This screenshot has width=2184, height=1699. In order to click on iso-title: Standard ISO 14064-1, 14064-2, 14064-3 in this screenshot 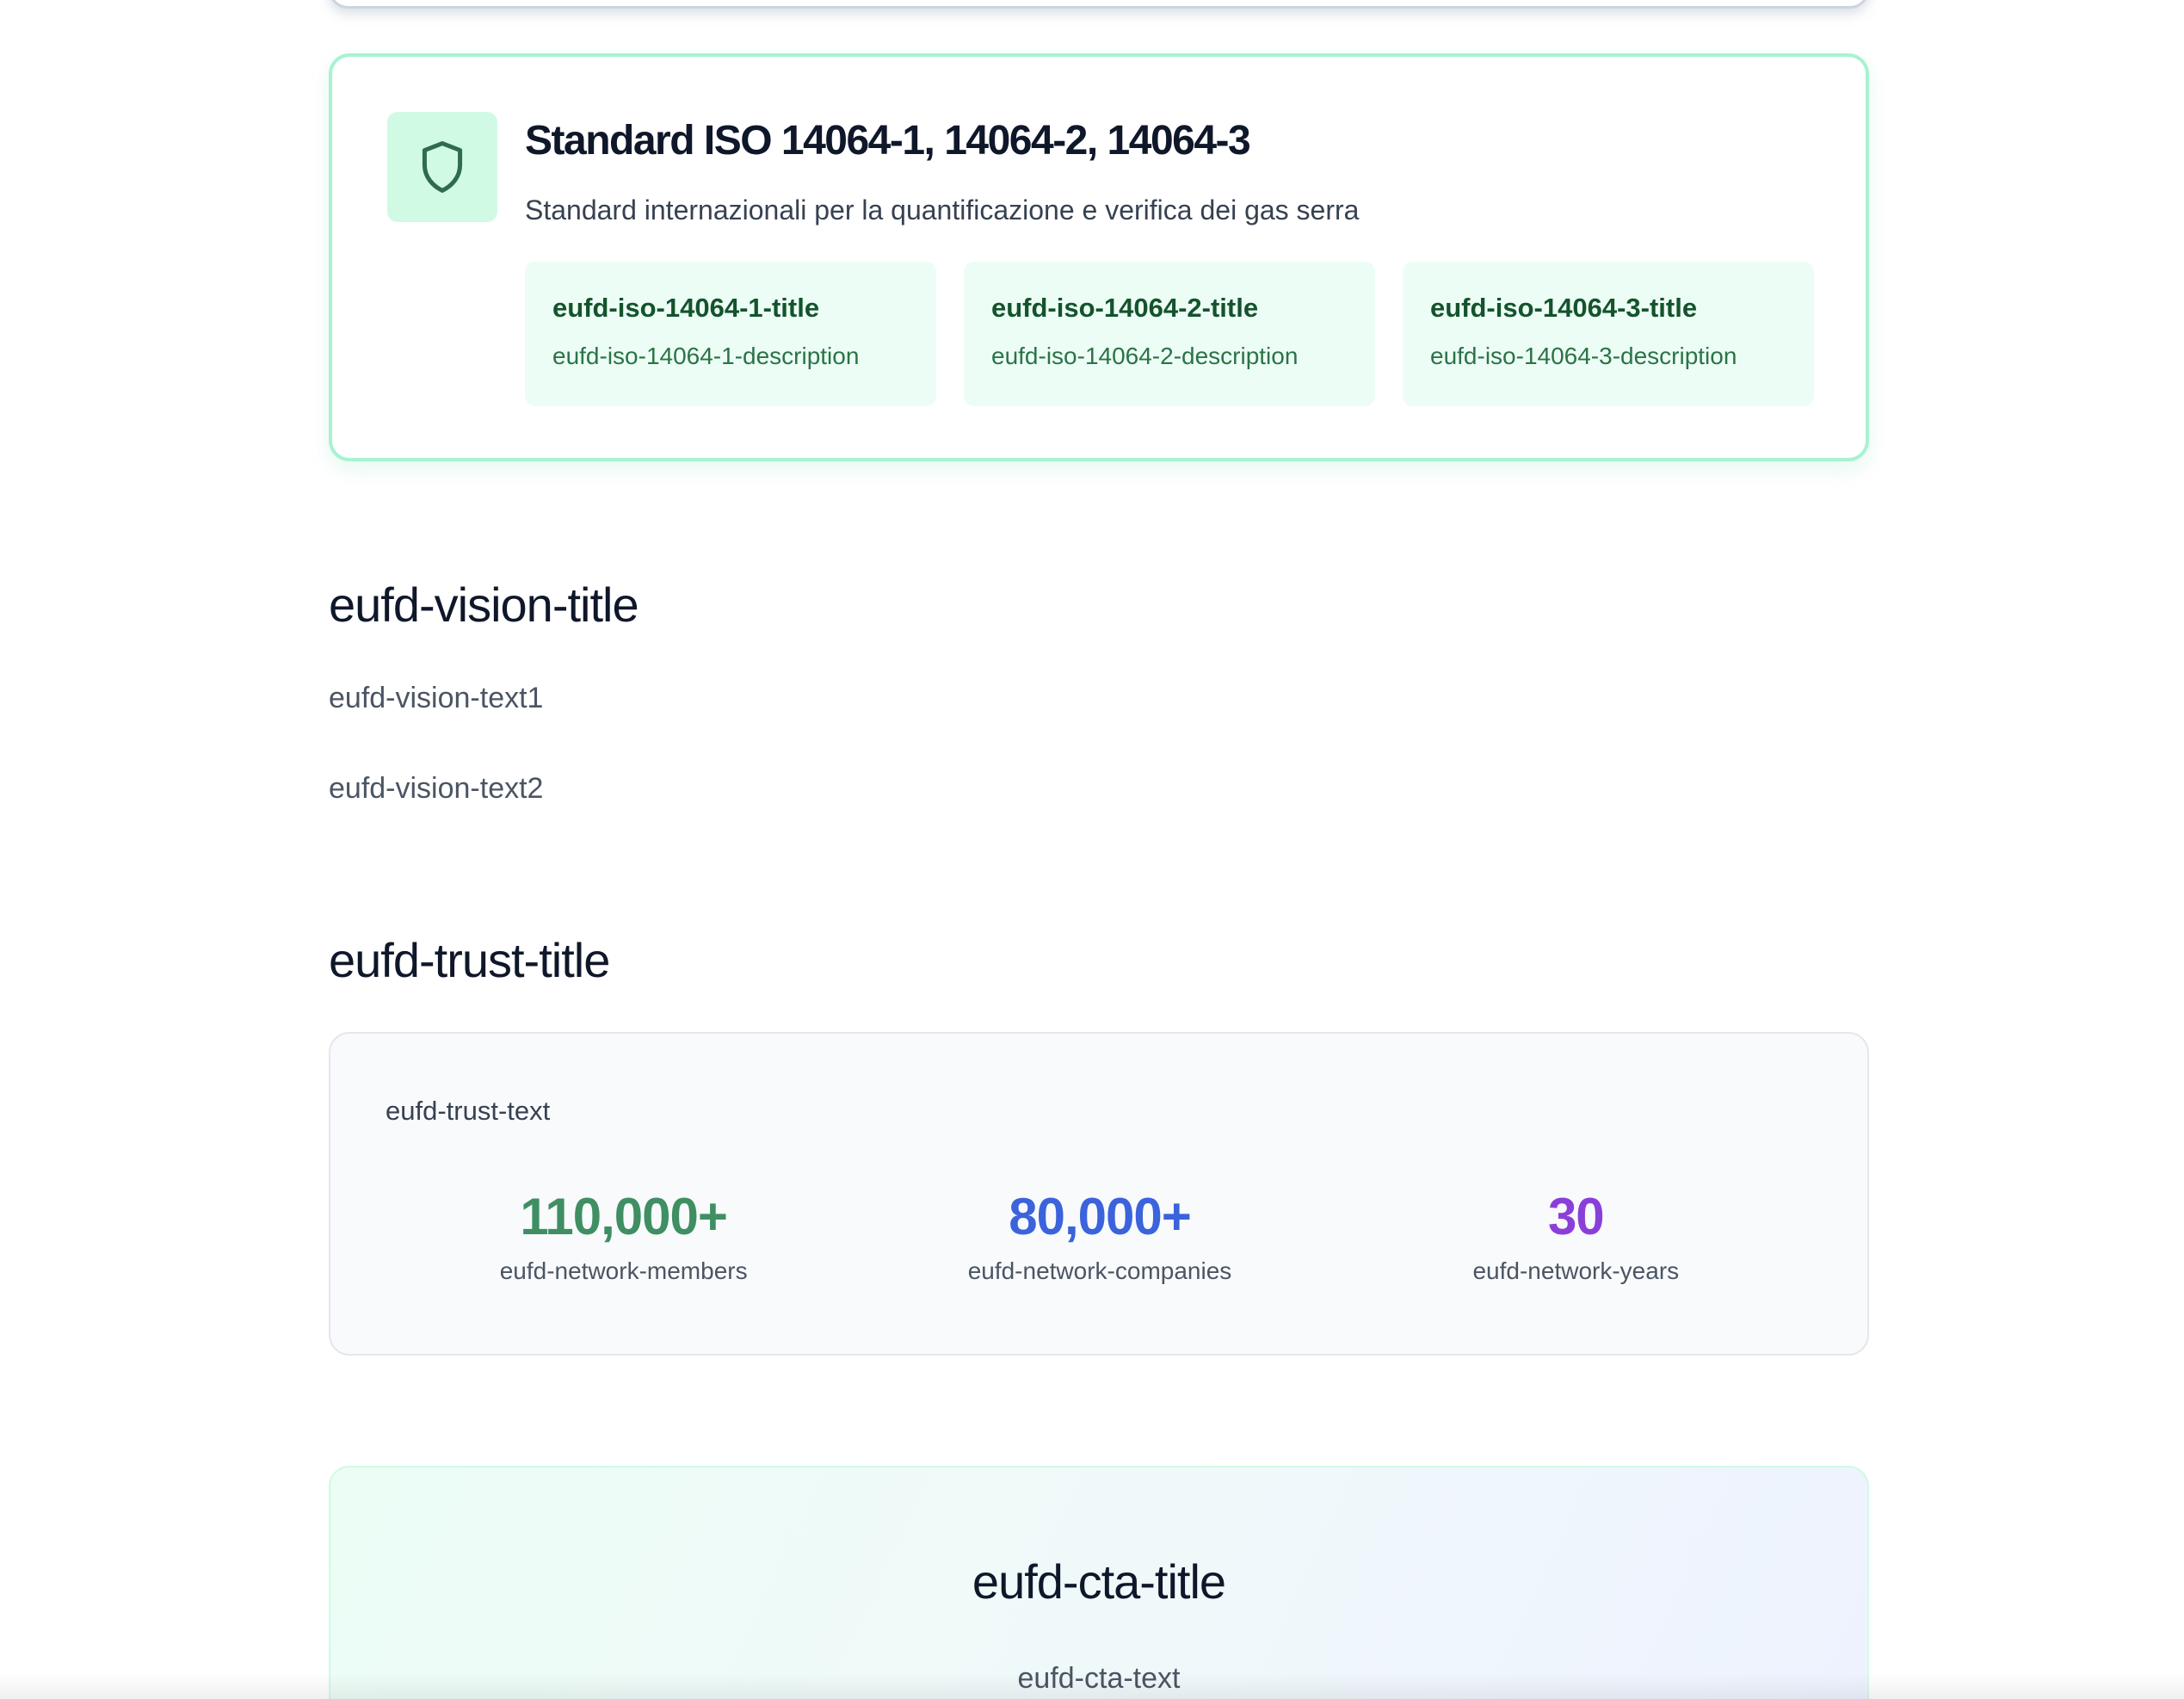, I will do `click(888, 141)`.